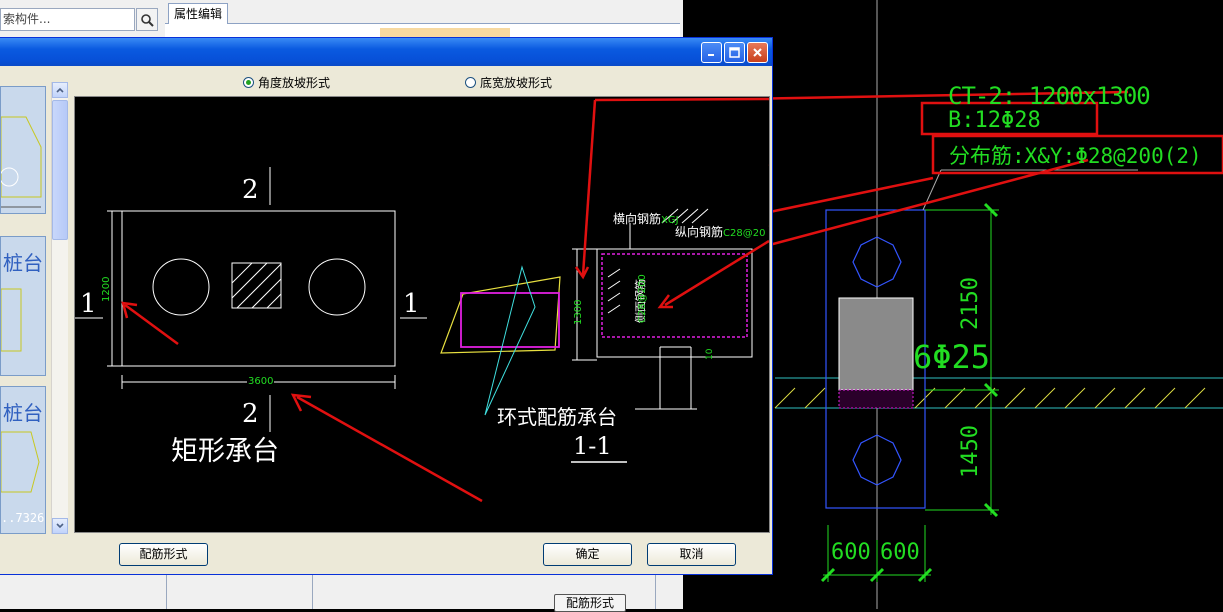  What do you see at coordinates (851, 552) in the screenshot?
I see `cad-dim-bottom-left: 600` at bounding box center [851, 552].